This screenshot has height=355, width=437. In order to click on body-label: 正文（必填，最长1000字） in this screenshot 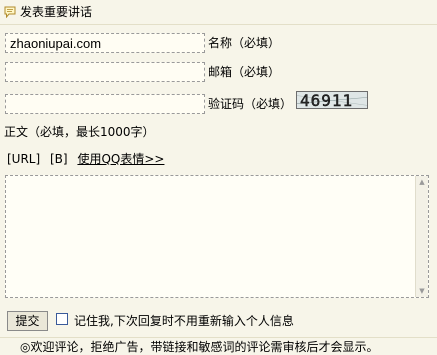, I will do `click(79, 132)`.